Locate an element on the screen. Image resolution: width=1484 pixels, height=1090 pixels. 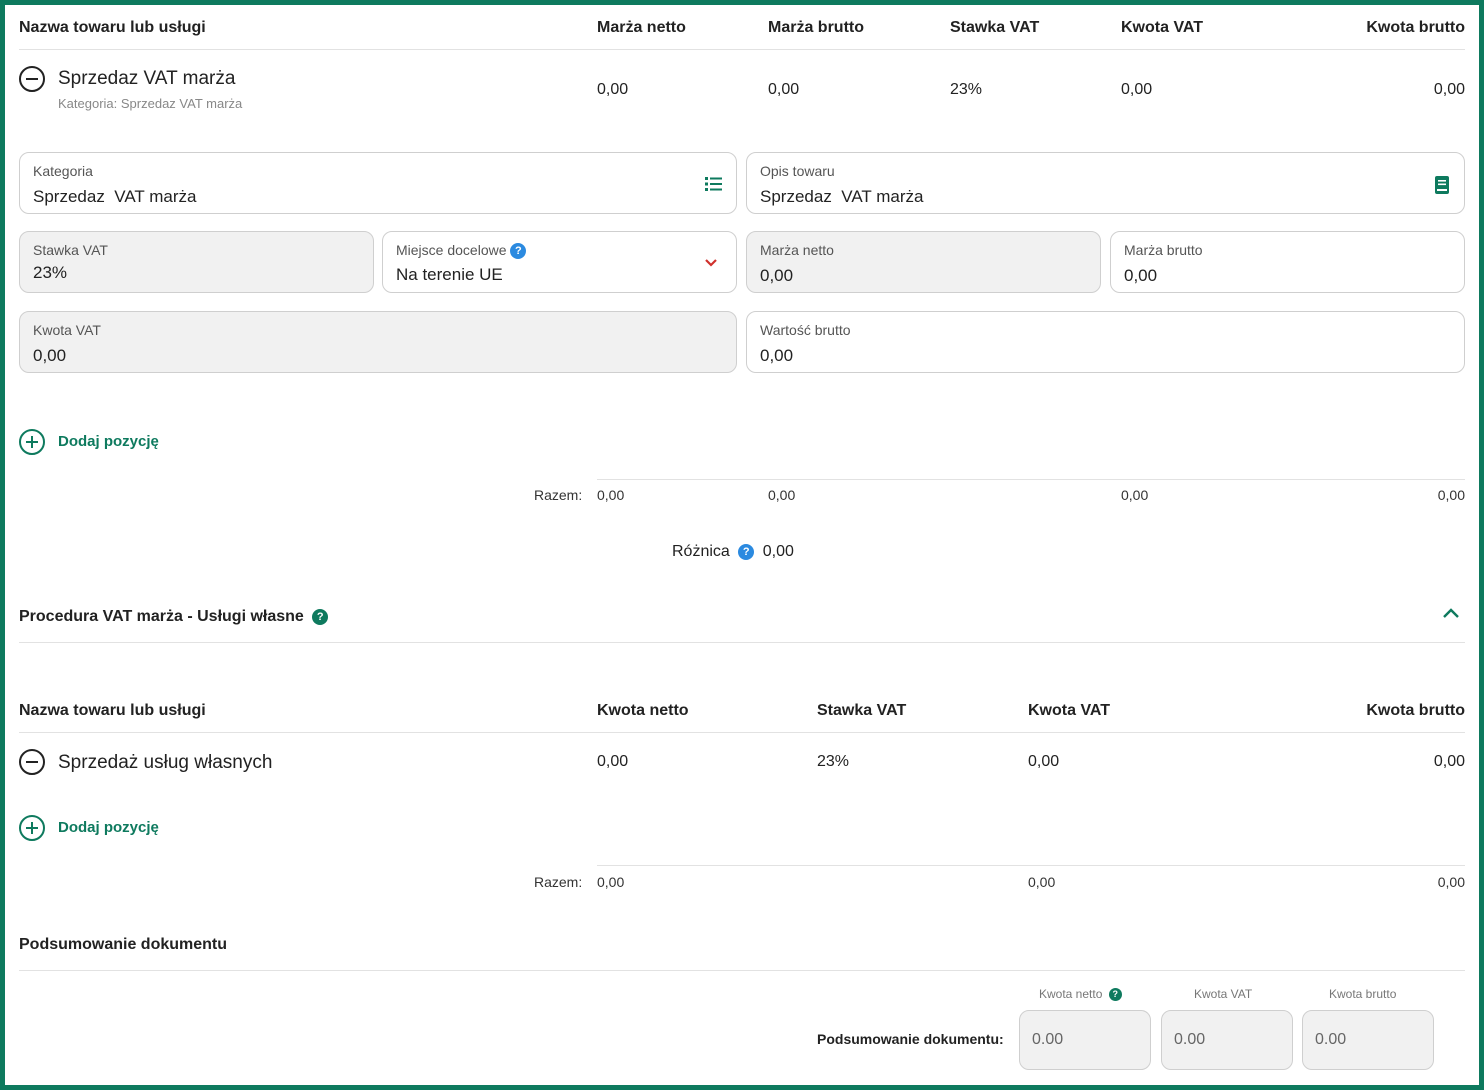
kwota-vat-value: 0,00 is located at coordinates (50, 355).